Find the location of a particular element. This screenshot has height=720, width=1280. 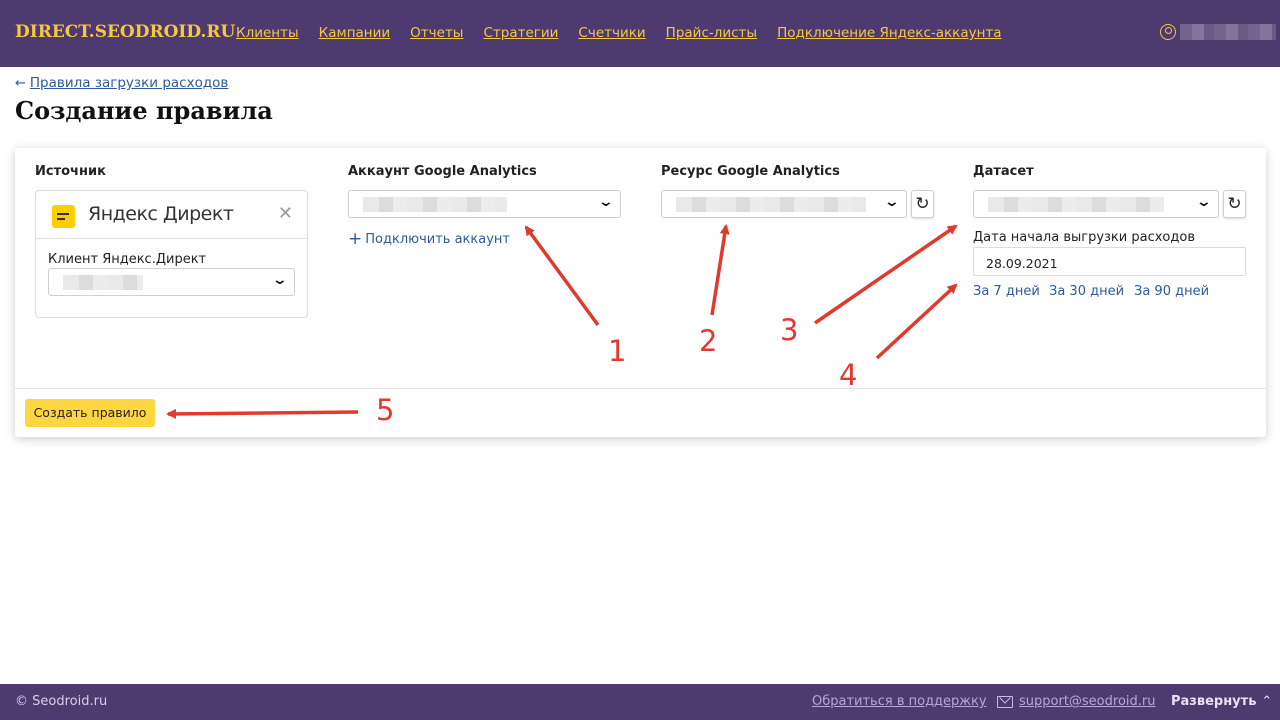

client-select: ⌄ is located at coordinates (171, 282).